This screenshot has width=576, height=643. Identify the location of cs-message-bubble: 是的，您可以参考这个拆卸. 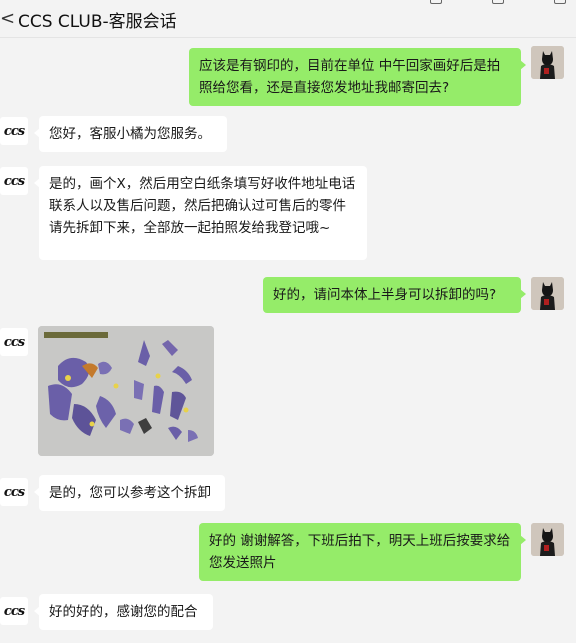
(129, 493).